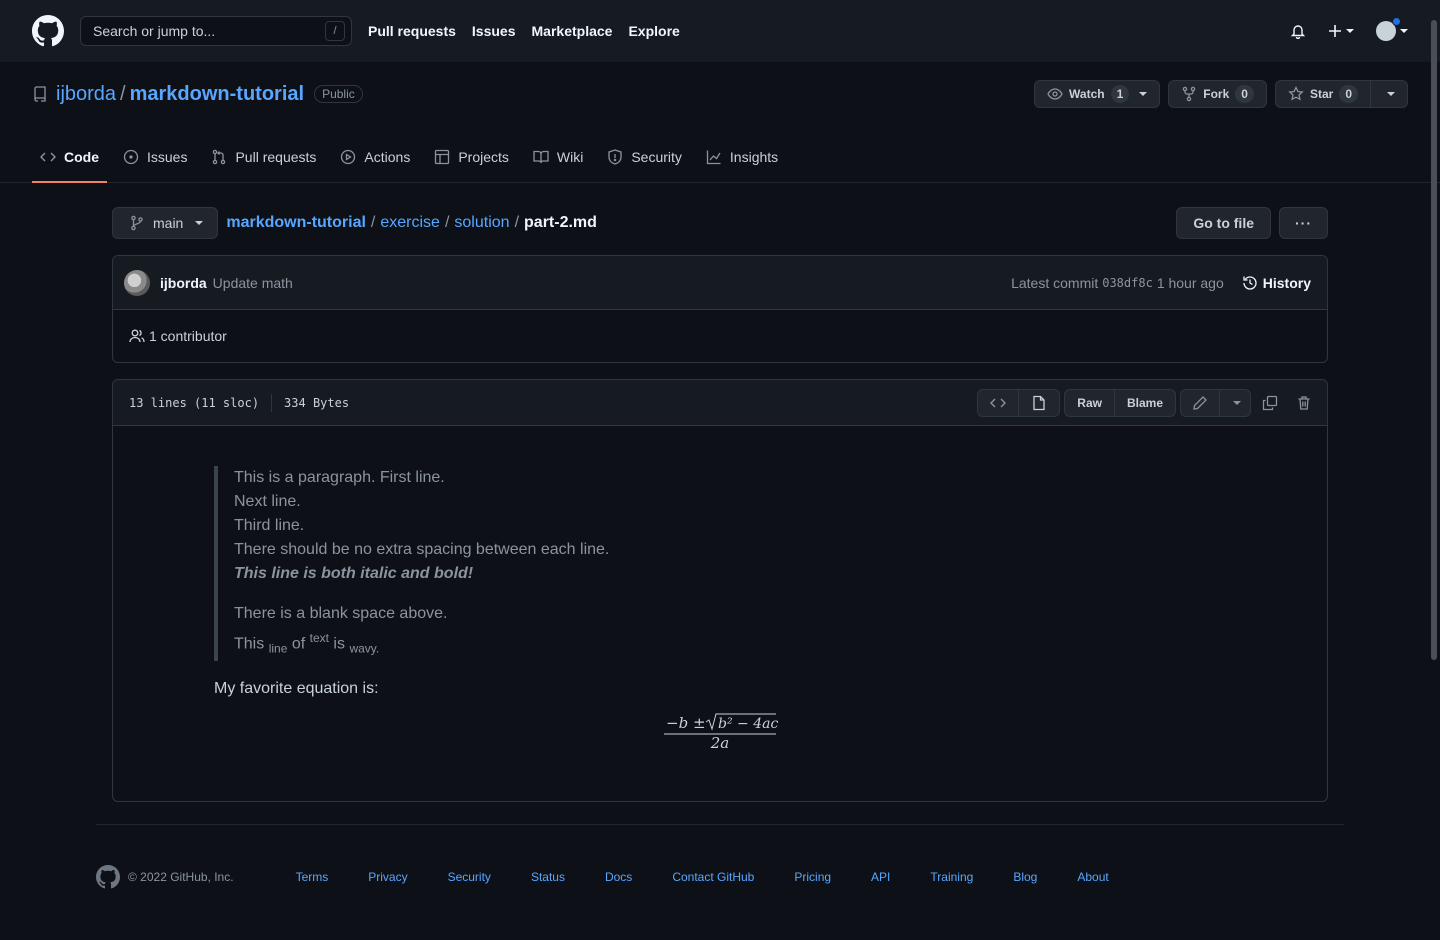 The image size is (1440, 940). I want to click on nav-marketplace: Marketplace, so click(572, 31).